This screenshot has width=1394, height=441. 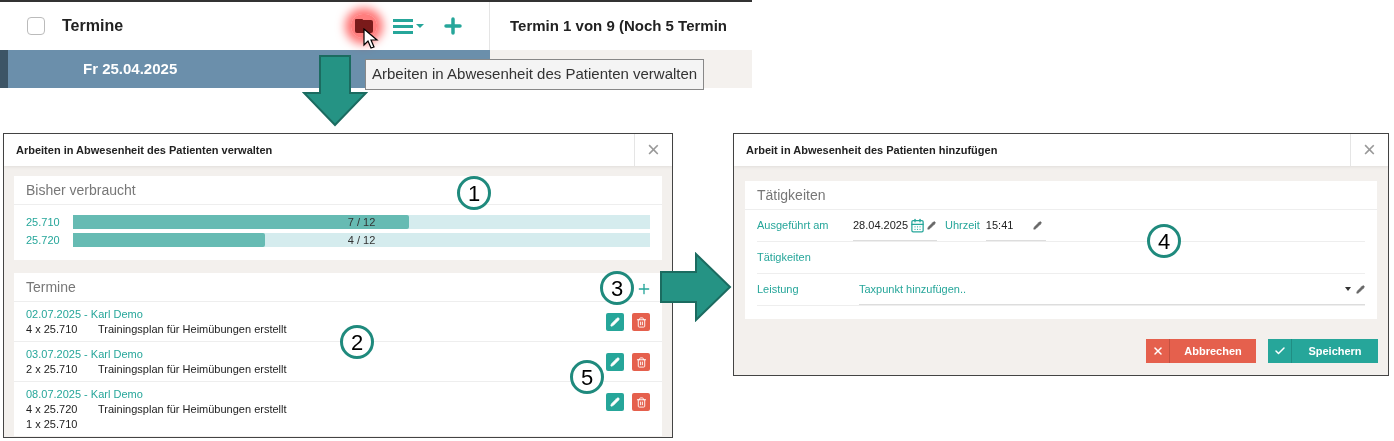 What do you see at coordinates (52, 329) in the screenshot?
I see `quantity-text: 4 x 25.710` at bounding box center [52, 329].